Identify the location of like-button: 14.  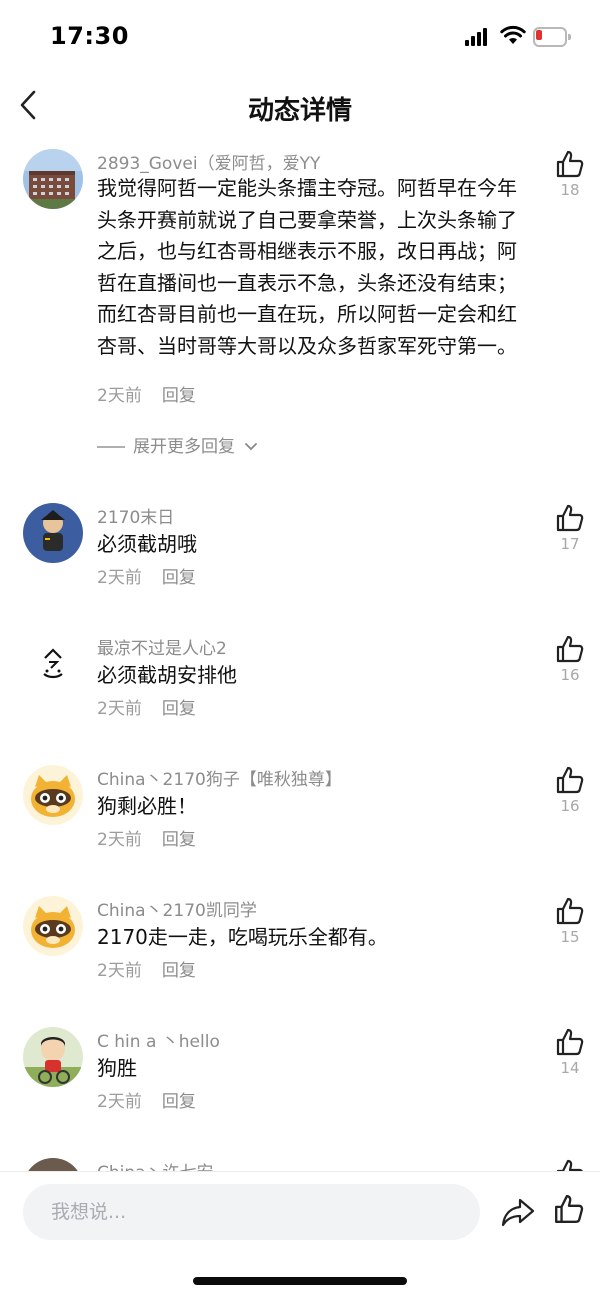
(570, 1052).